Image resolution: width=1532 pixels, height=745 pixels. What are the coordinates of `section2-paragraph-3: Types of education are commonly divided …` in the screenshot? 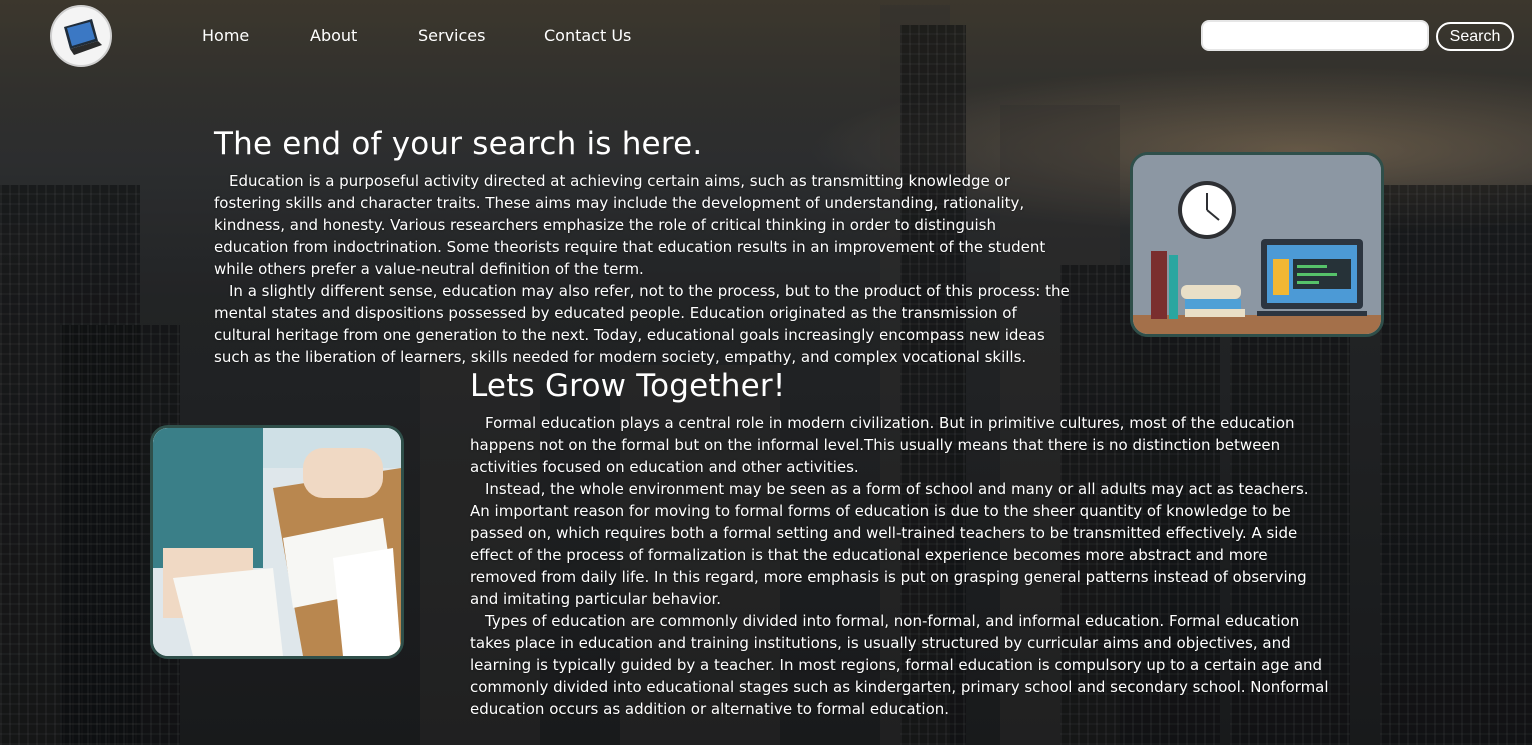 It's located at (899, 665).